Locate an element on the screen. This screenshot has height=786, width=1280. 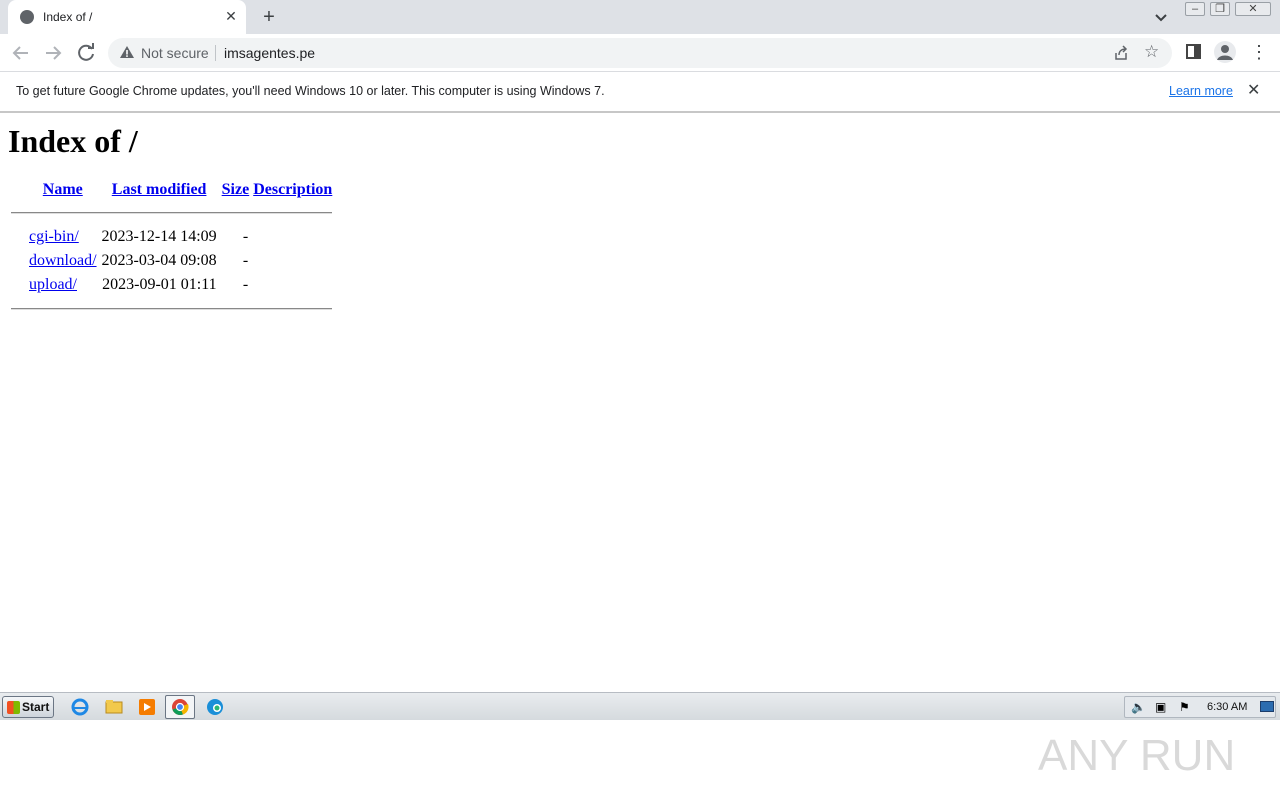
tab-title: Index of / is located at coordinates (68, 17).